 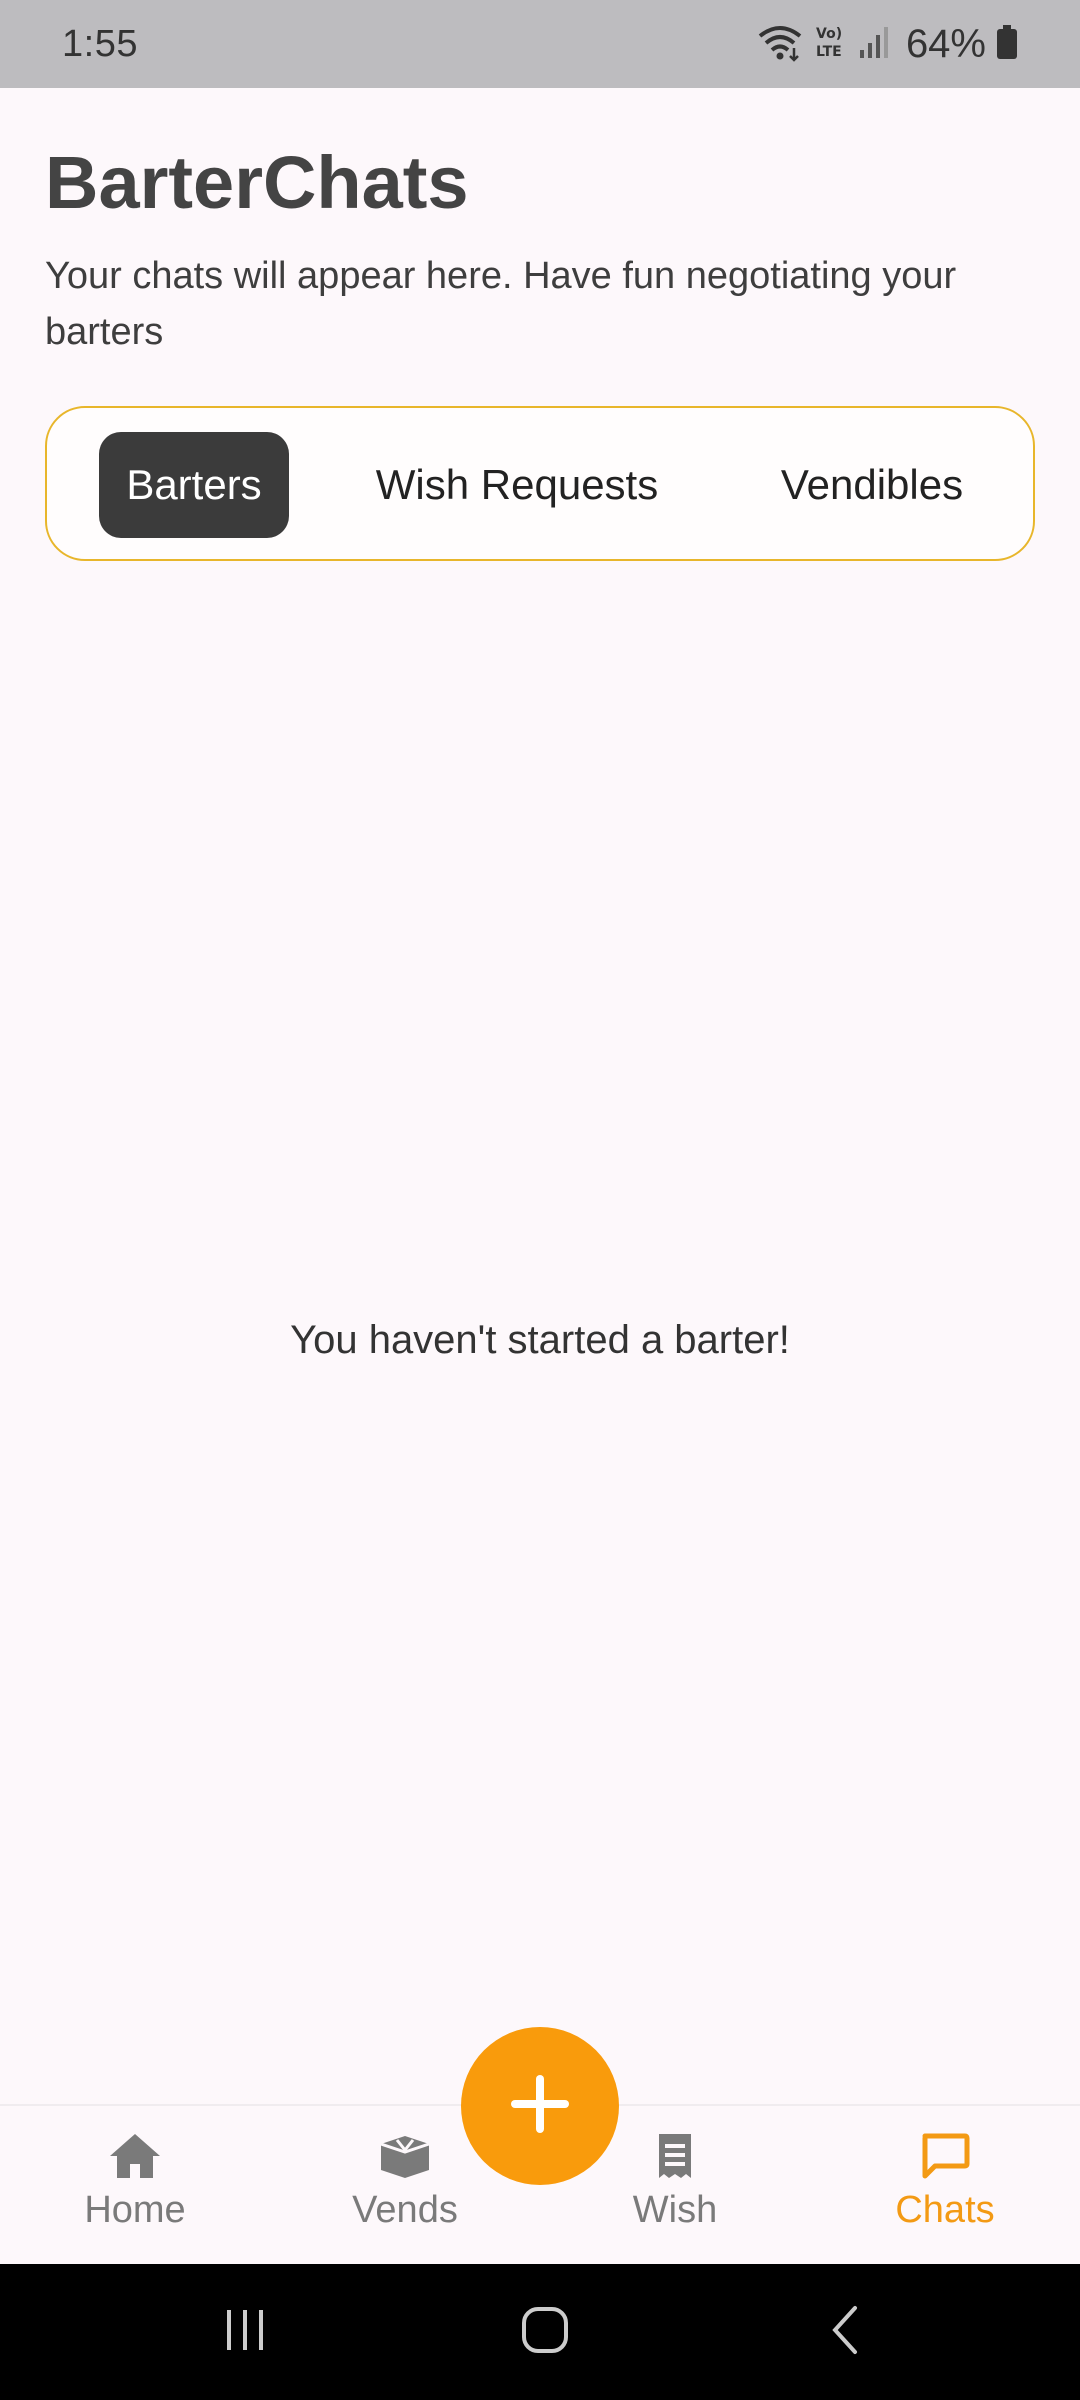 What do you see at coordinates (945, 2210) in the screenshot?
I see `nav-chats-label: Chats` at bounding box center [945, 2210].